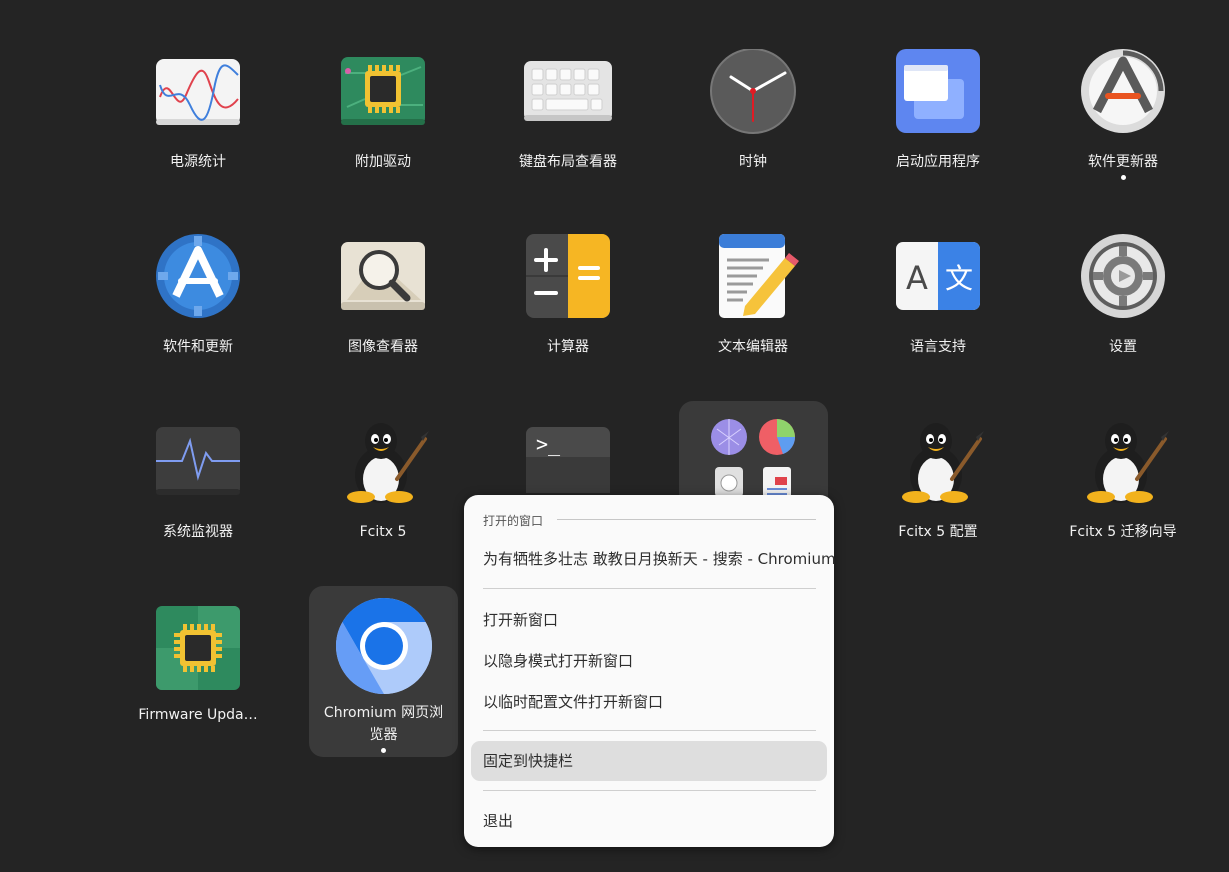  What do you see at coordinates (198, 280) in the screenshot?
I see `software-updates-icon` at bounding box center [198, 280].